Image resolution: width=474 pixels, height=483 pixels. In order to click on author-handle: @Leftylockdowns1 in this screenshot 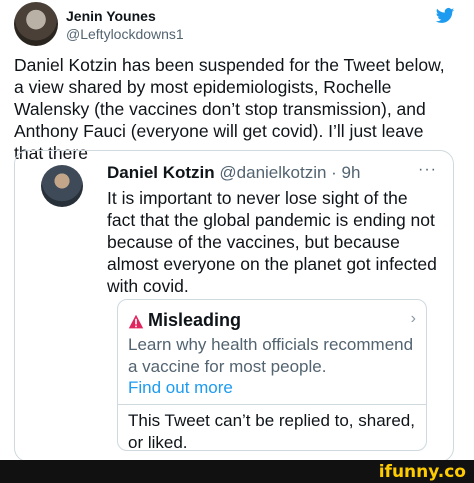, I will do `click(125, 34)`.